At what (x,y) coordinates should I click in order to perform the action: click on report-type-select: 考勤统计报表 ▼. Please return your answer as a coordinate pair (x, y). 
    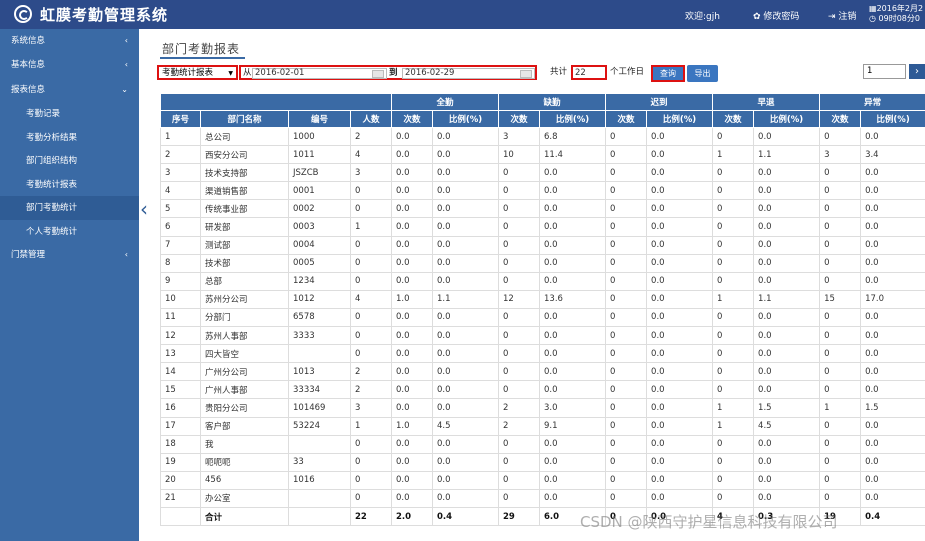
    Looking at the image, I should click on (197, 72).